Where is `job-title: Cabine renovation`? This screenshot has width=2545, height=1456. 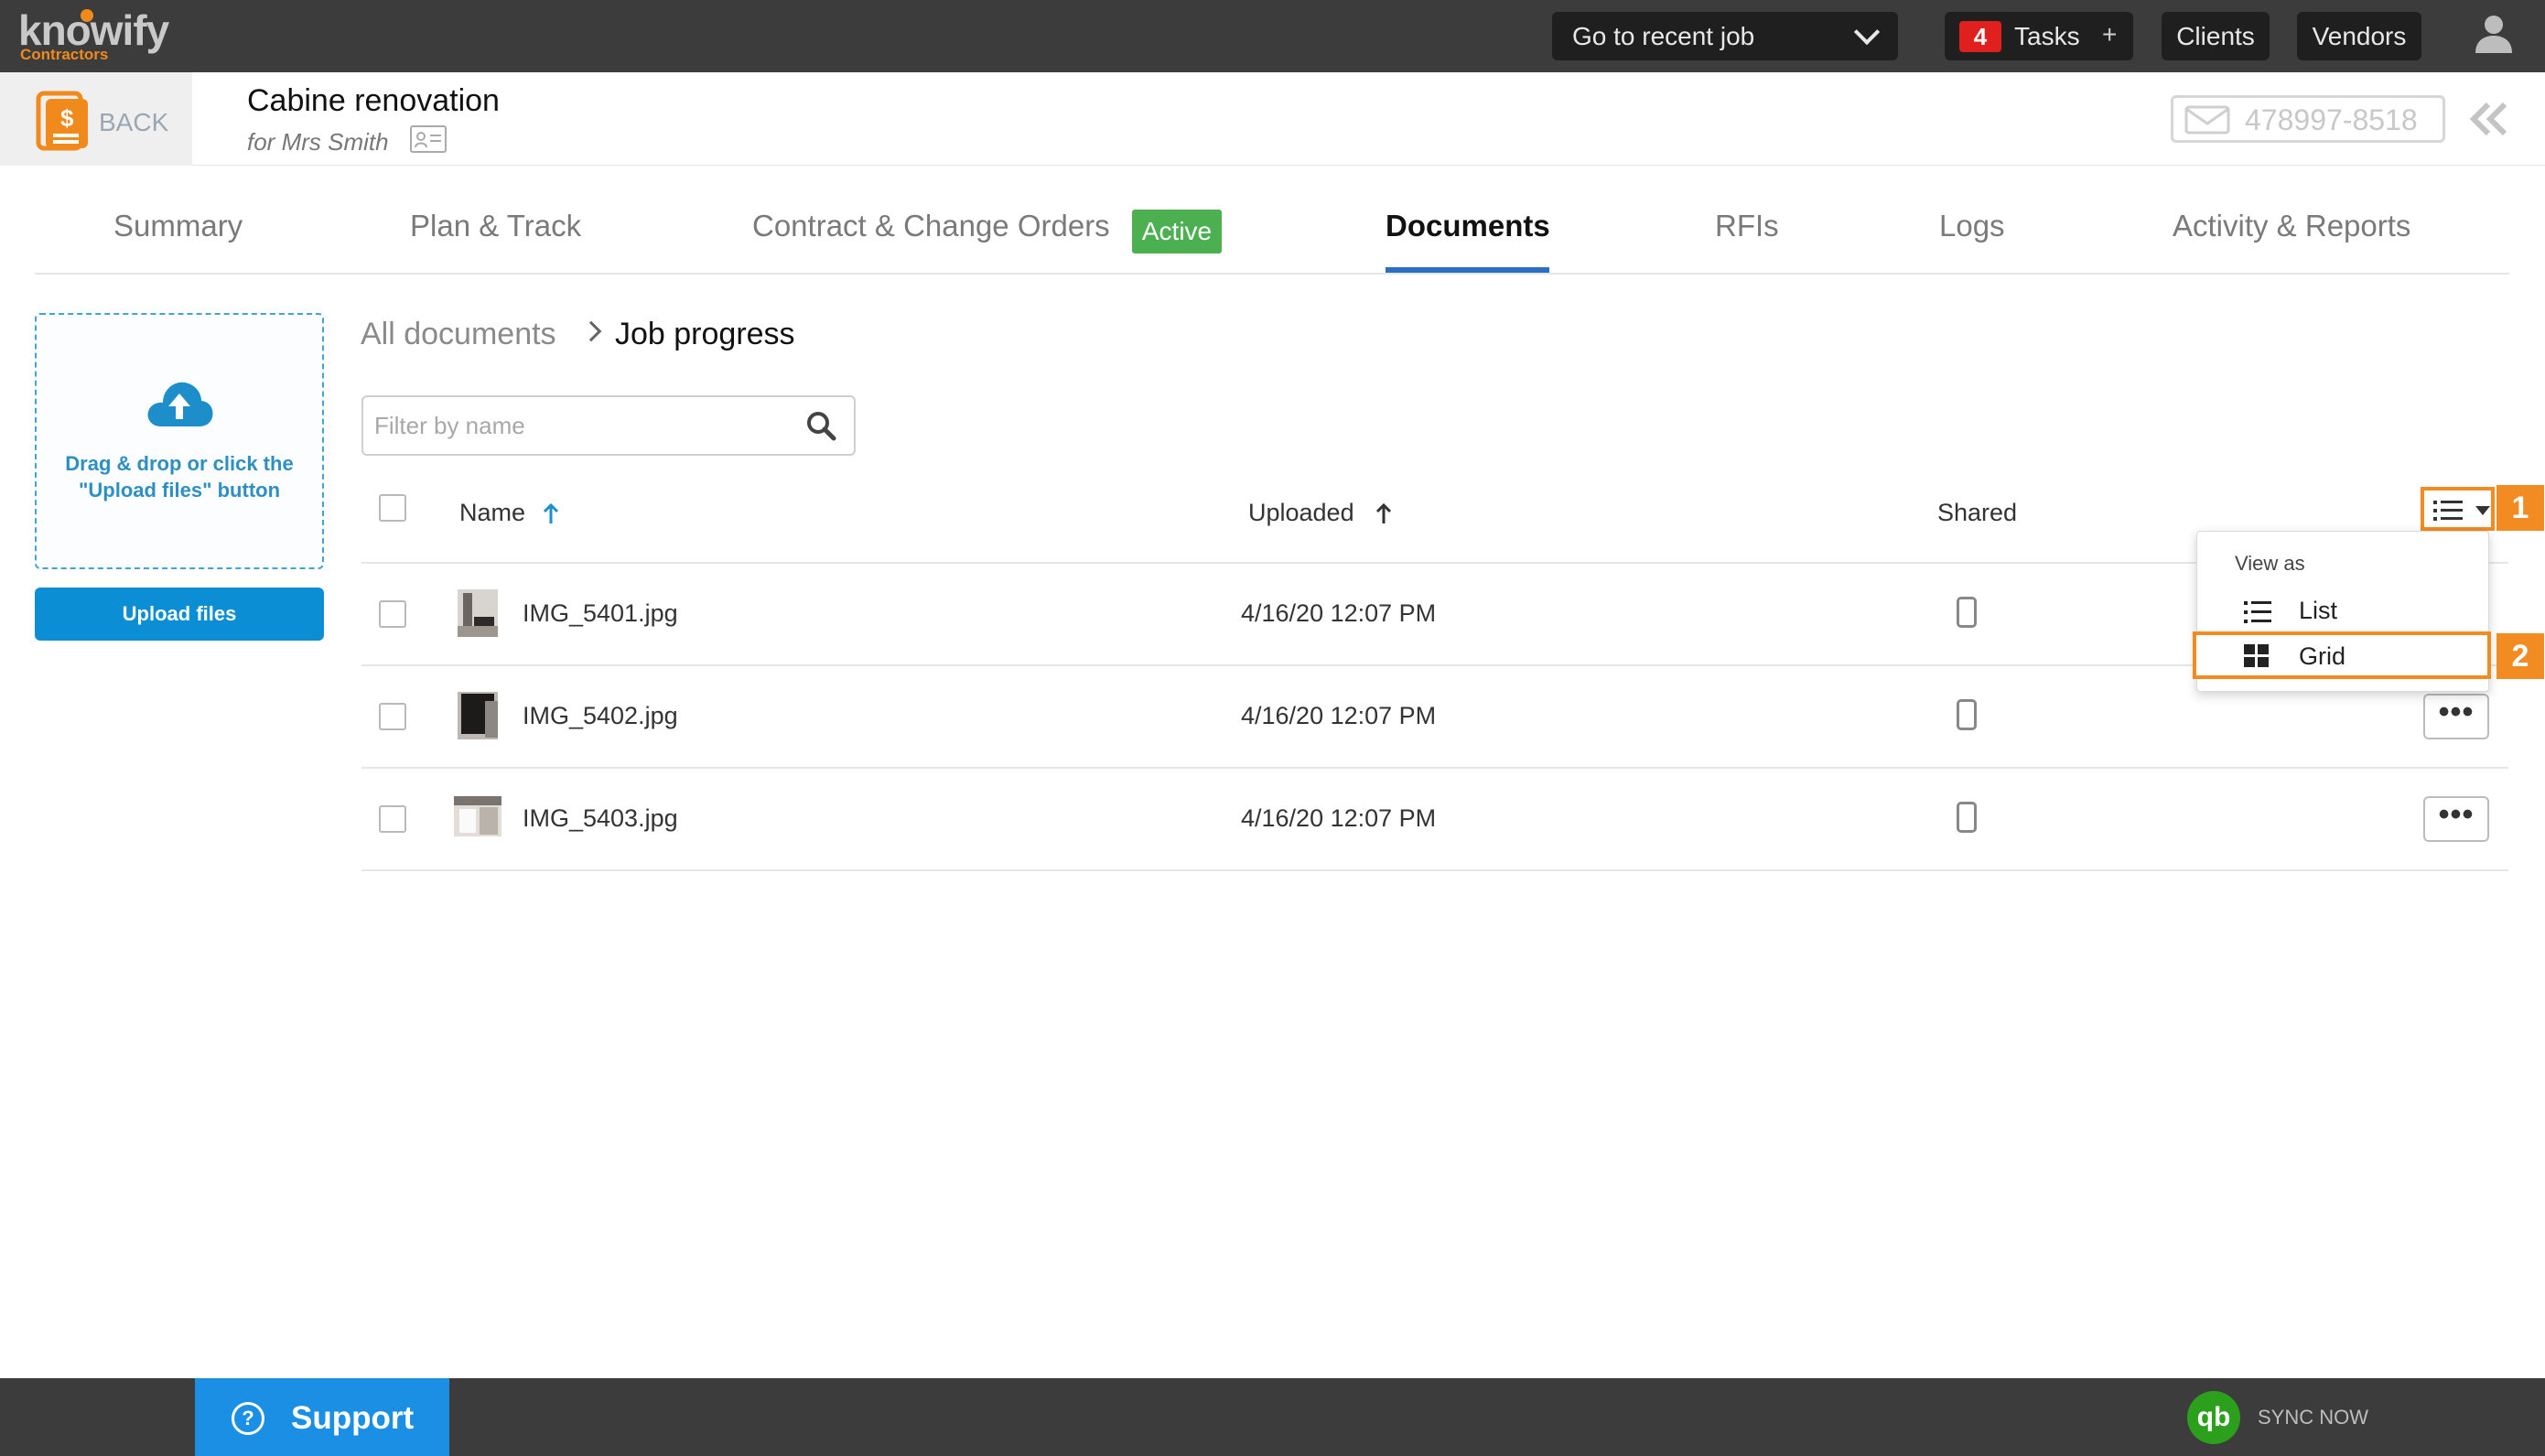
job-title: Cabine renovation is located at coordinates (373, 100).